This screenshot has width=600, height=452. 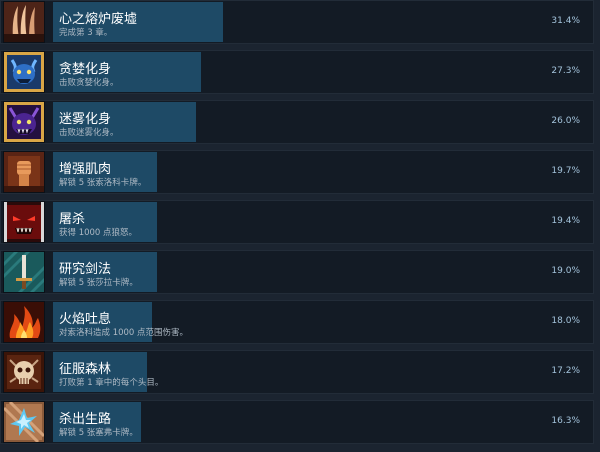 What do you see at coordinates (98, 233) in the screenshot?
I see `achievement-description: 获得 1000 点狼怒。` at bounding box center [98, 233].